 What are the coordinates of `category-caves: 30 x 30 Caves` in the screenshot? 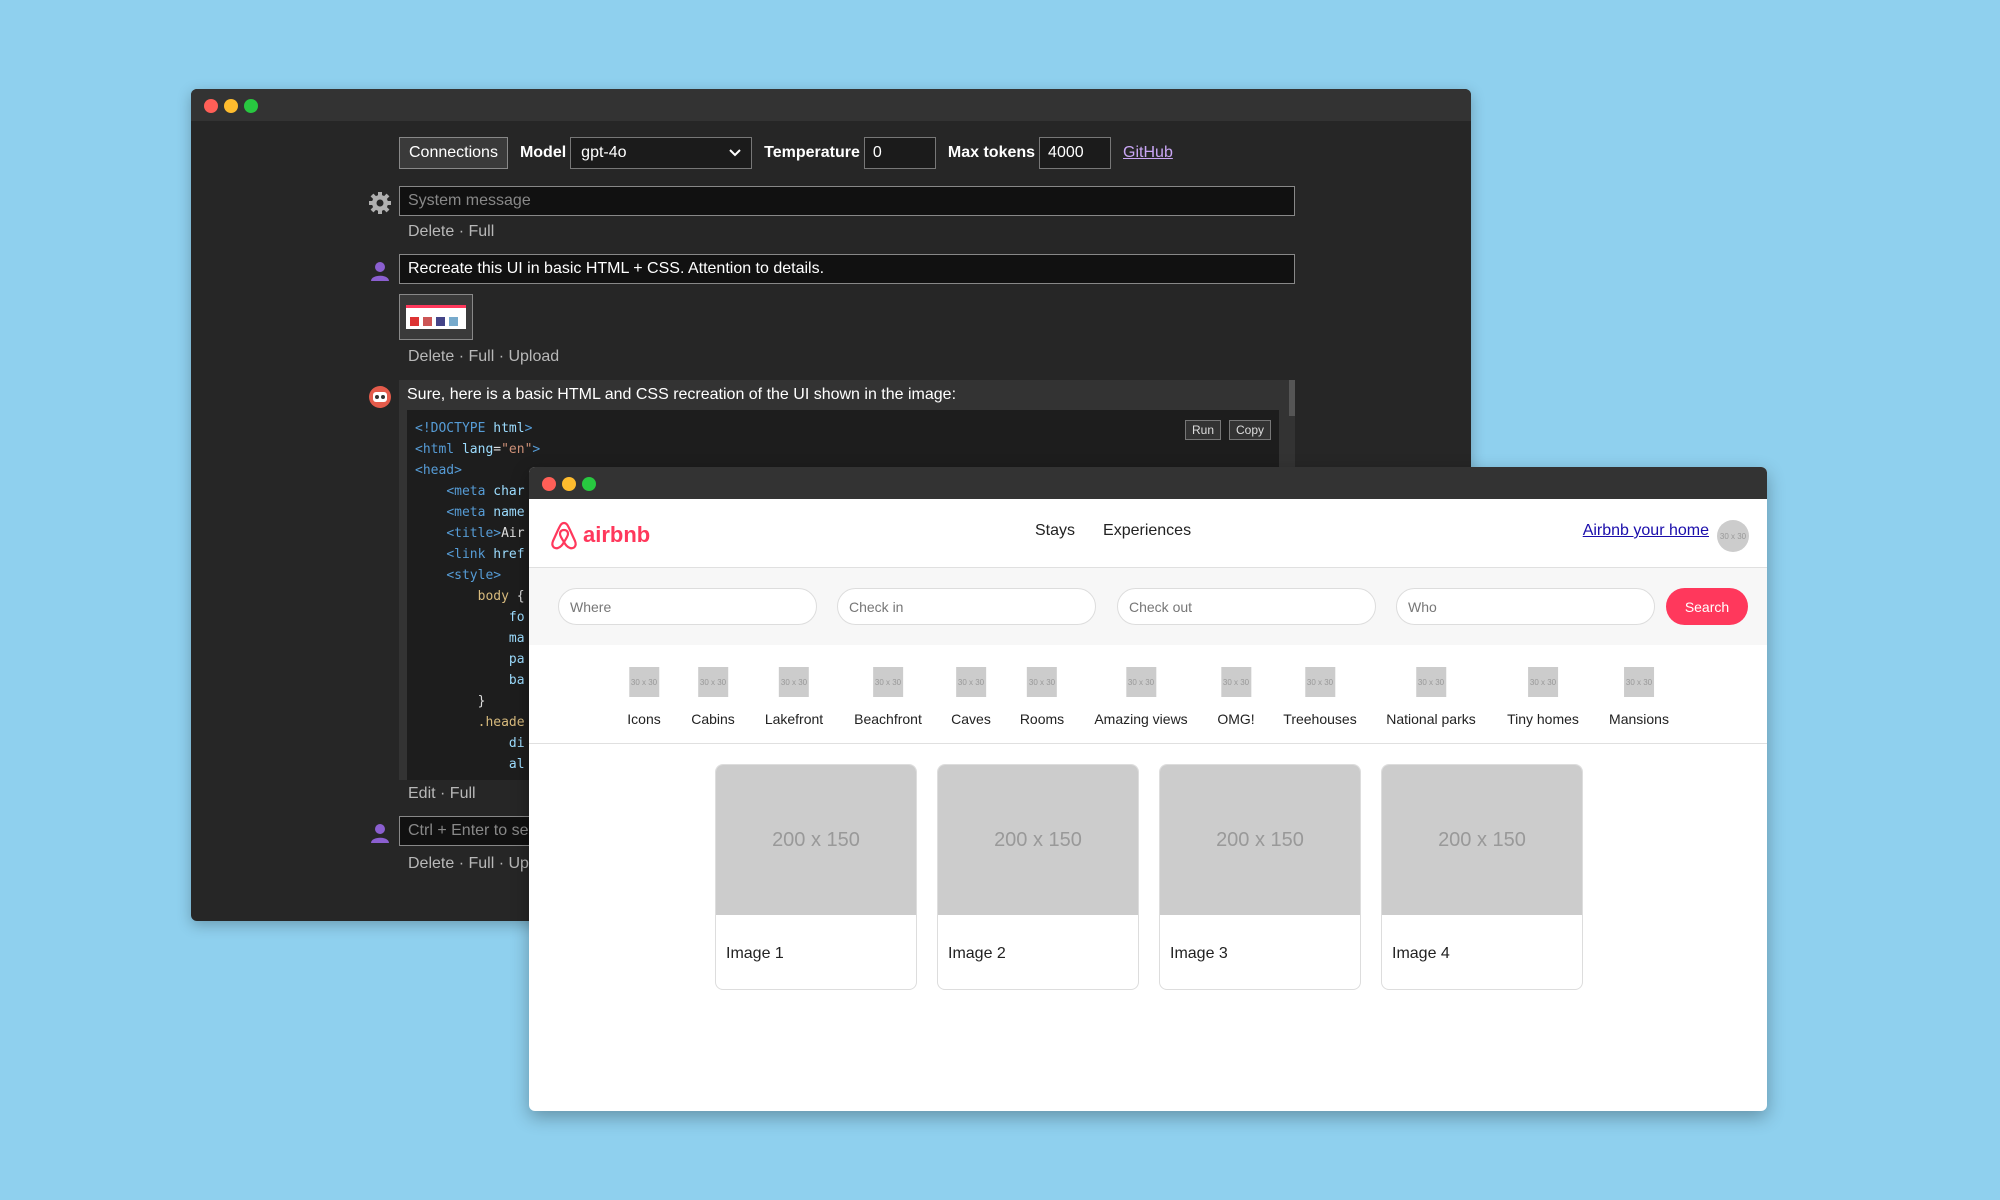 It's located at (971, 697).